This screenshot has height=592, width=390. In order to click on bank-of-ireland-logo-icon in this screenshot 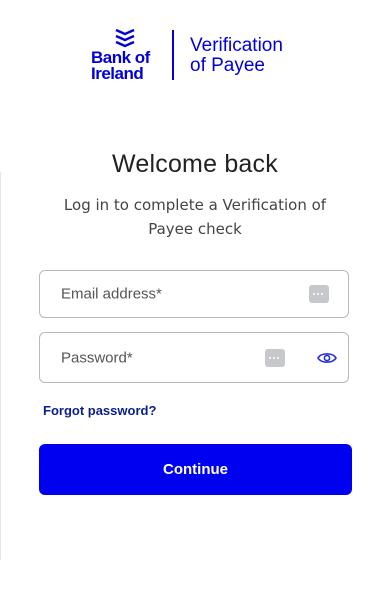, I will do `click(125, 38)`.